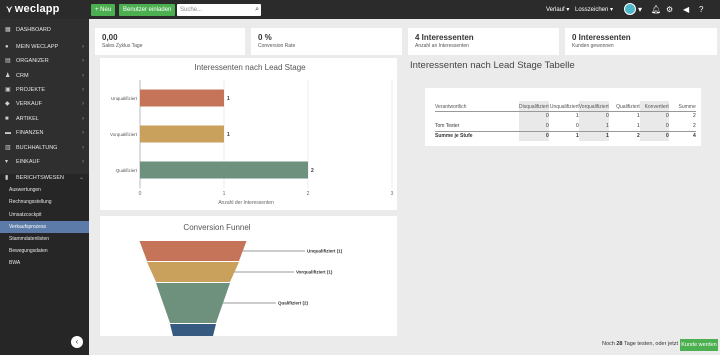  Describe the element at coordinates (8, 76) in the screenshot. I see `crm-icon: ♟` at that location.